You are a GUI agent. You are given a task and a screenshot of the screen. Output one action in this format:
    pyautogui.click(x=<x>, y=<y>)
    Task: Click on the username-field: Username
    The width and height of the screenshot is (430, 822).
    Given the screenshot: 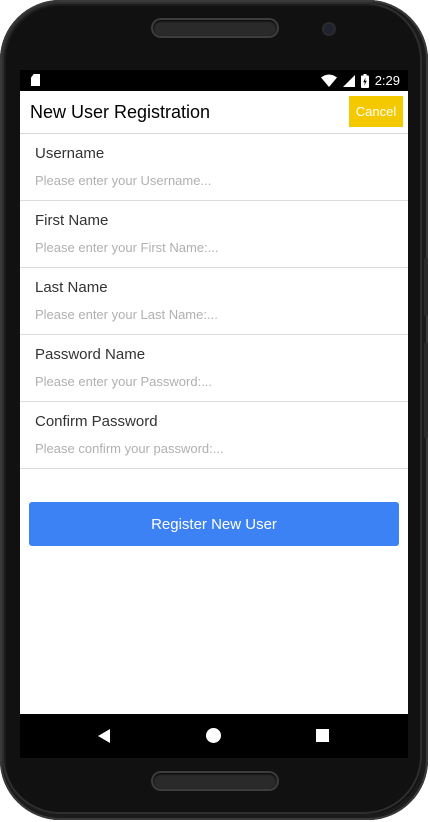 What is the action you would take?
    pyautogui.click(x=214, y=167)
    